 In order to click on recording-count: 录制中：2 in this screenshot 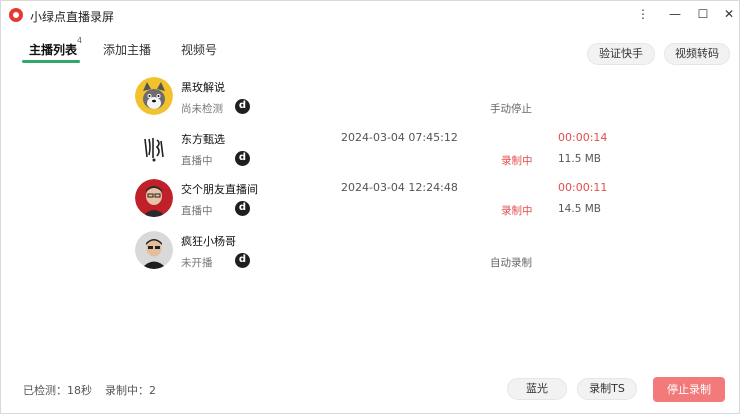, I will do `click(130, 390)`.